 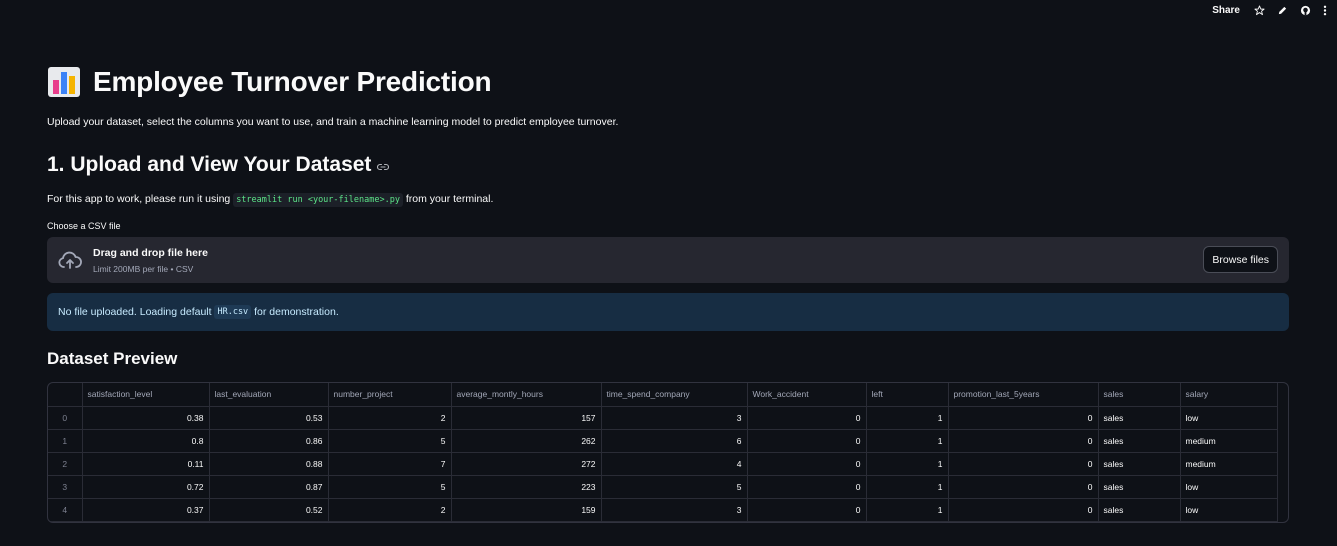 What do you see at coordinates (64, 82) in the screenshot?
I see `bar-chart-icon` at bounding box center [64, 82].